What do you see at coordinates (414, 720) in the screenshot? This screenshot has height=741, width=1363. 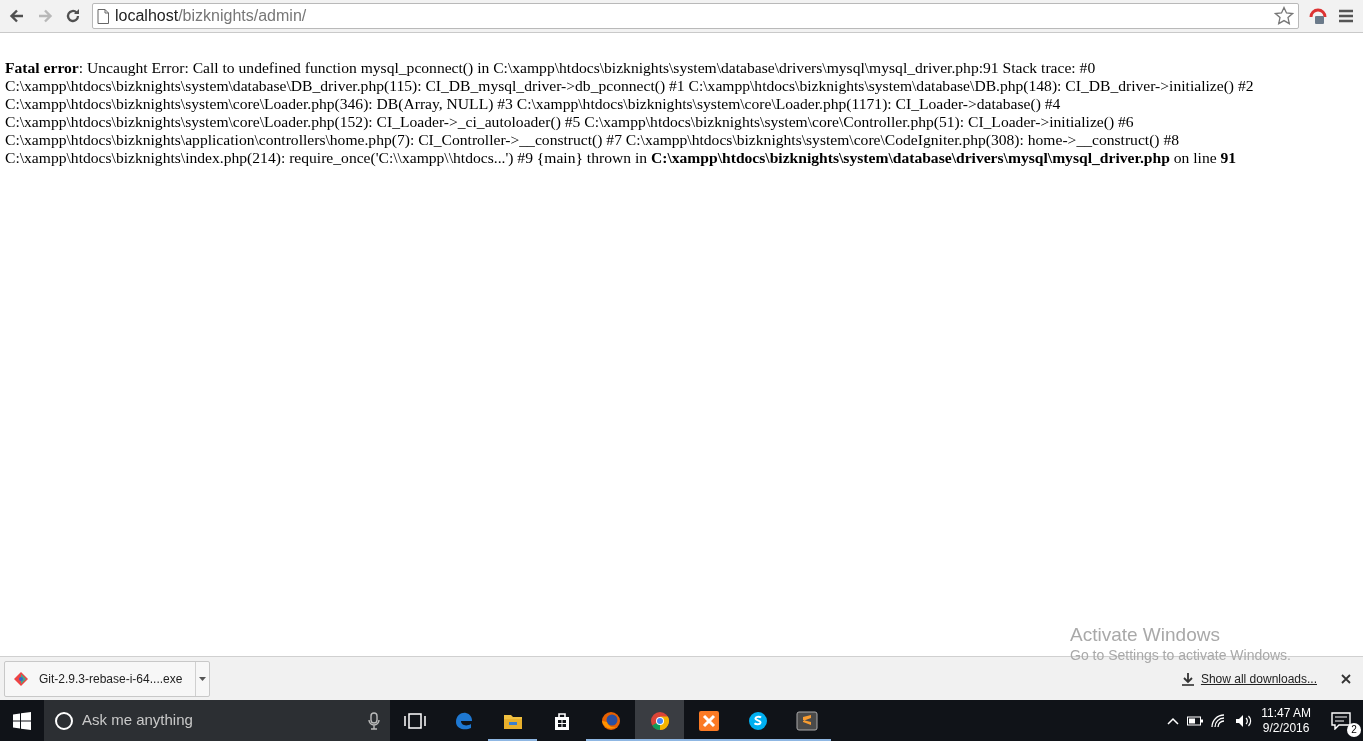 I see `task-view-icon` at bounding box center [414, 720].